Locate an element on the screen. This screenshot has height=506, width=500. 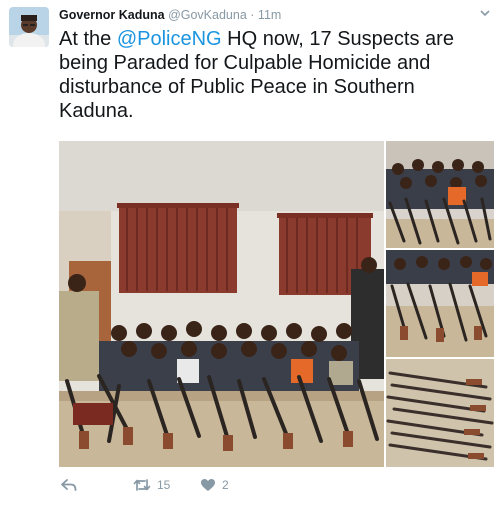
mention-link: @PoliceNG is located at coordinates (169, 39).